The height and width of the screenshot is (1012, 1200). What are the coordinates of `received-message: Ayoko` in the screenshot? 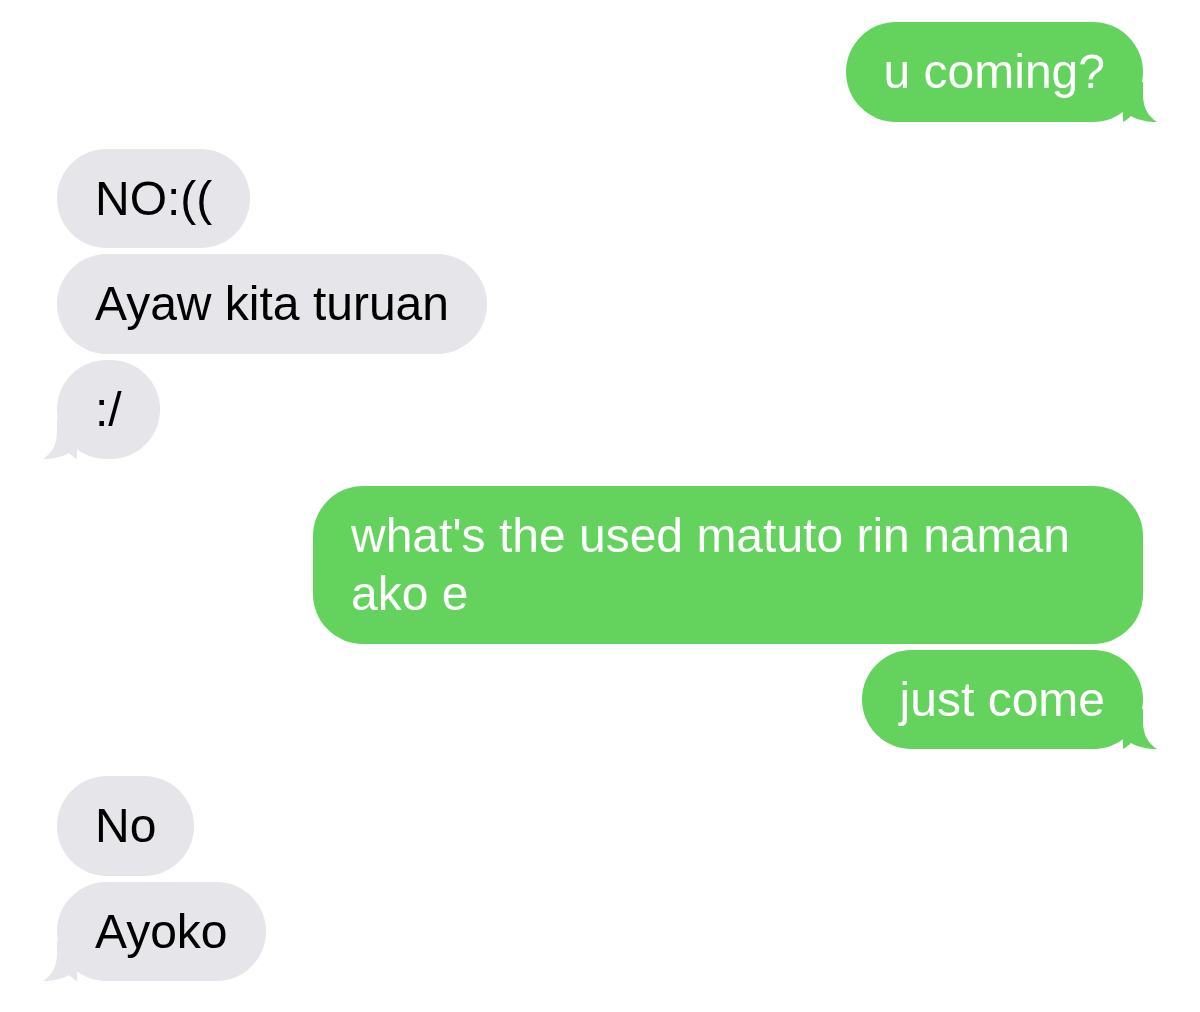 It's located at (161, 931).